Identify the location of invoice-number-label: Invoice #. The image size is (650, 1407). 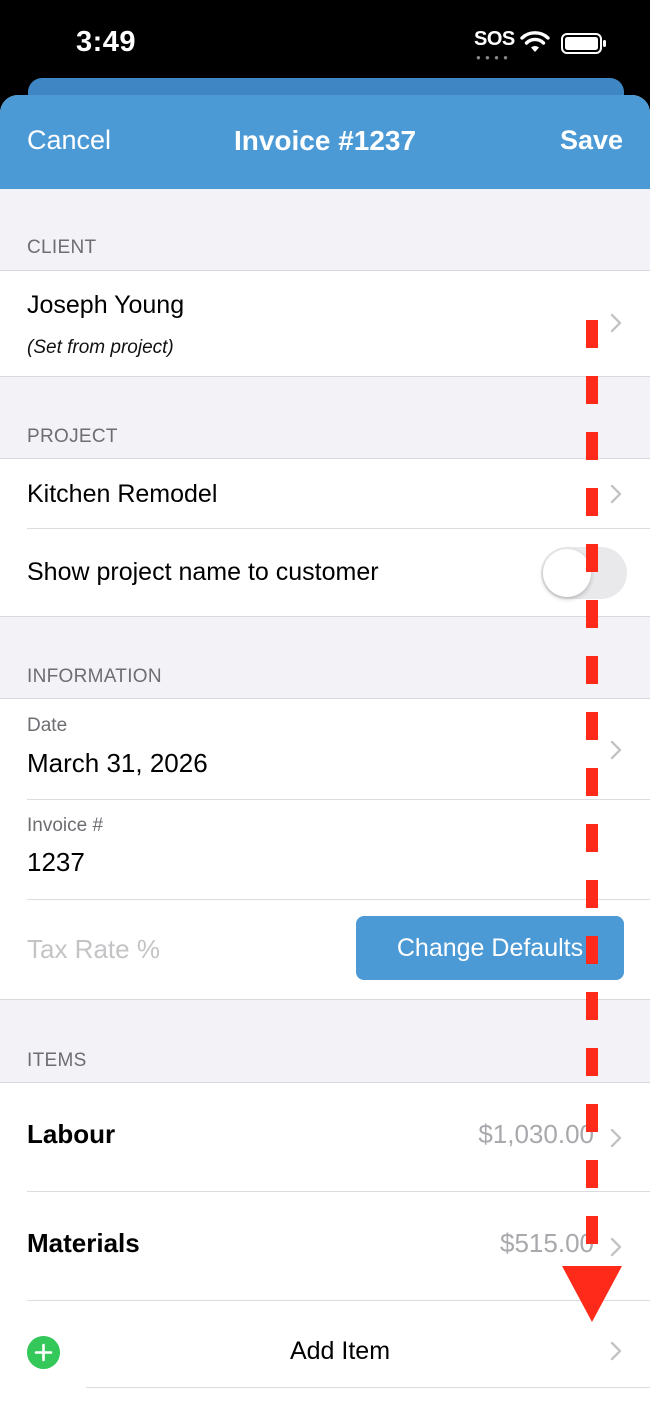
(65, 825).